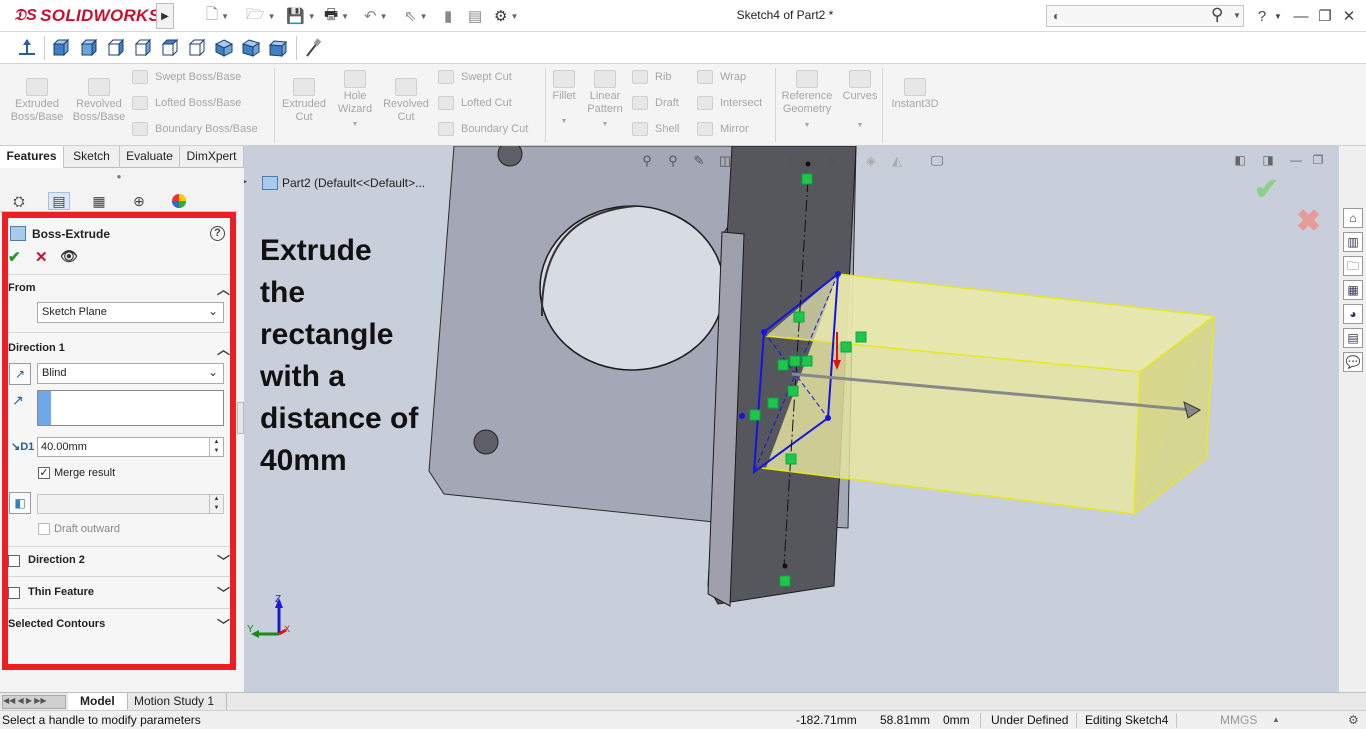 The height and width of the screenshot is (729, 1366). I want to click on front-view-icon, so click(61, 48).